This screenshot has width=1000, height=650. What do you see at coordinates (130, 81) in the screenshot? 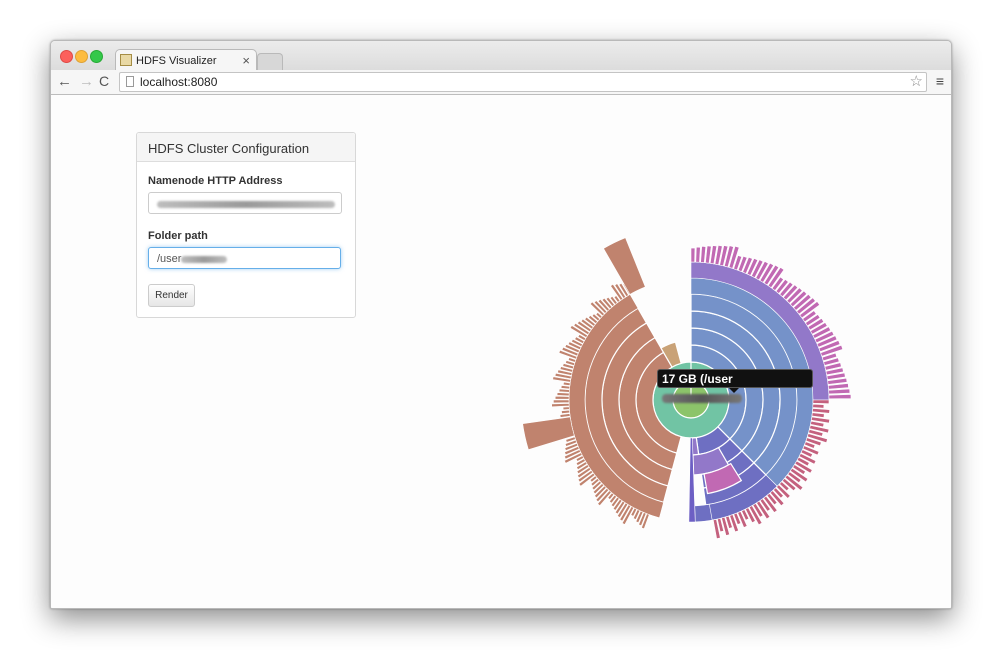
I see `page-icon` at bounding box center [130, 81].